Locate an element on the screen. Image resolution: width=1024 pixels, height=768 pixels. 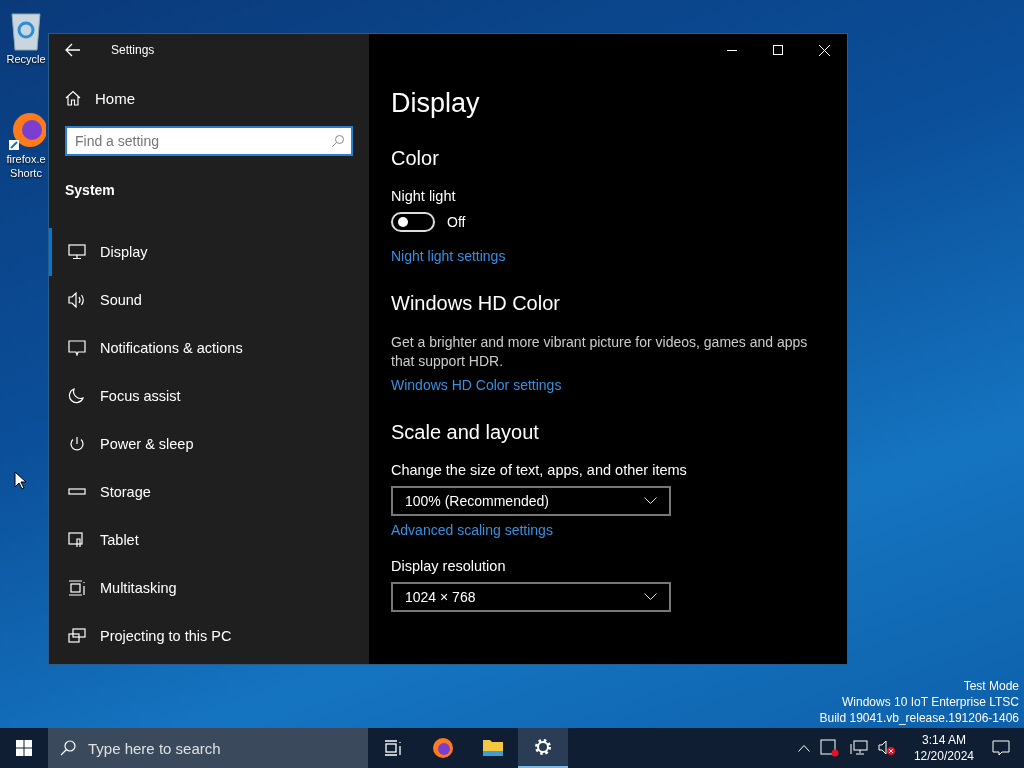
dropdown: 1024 × 768 is located at coordinates (531, 597).